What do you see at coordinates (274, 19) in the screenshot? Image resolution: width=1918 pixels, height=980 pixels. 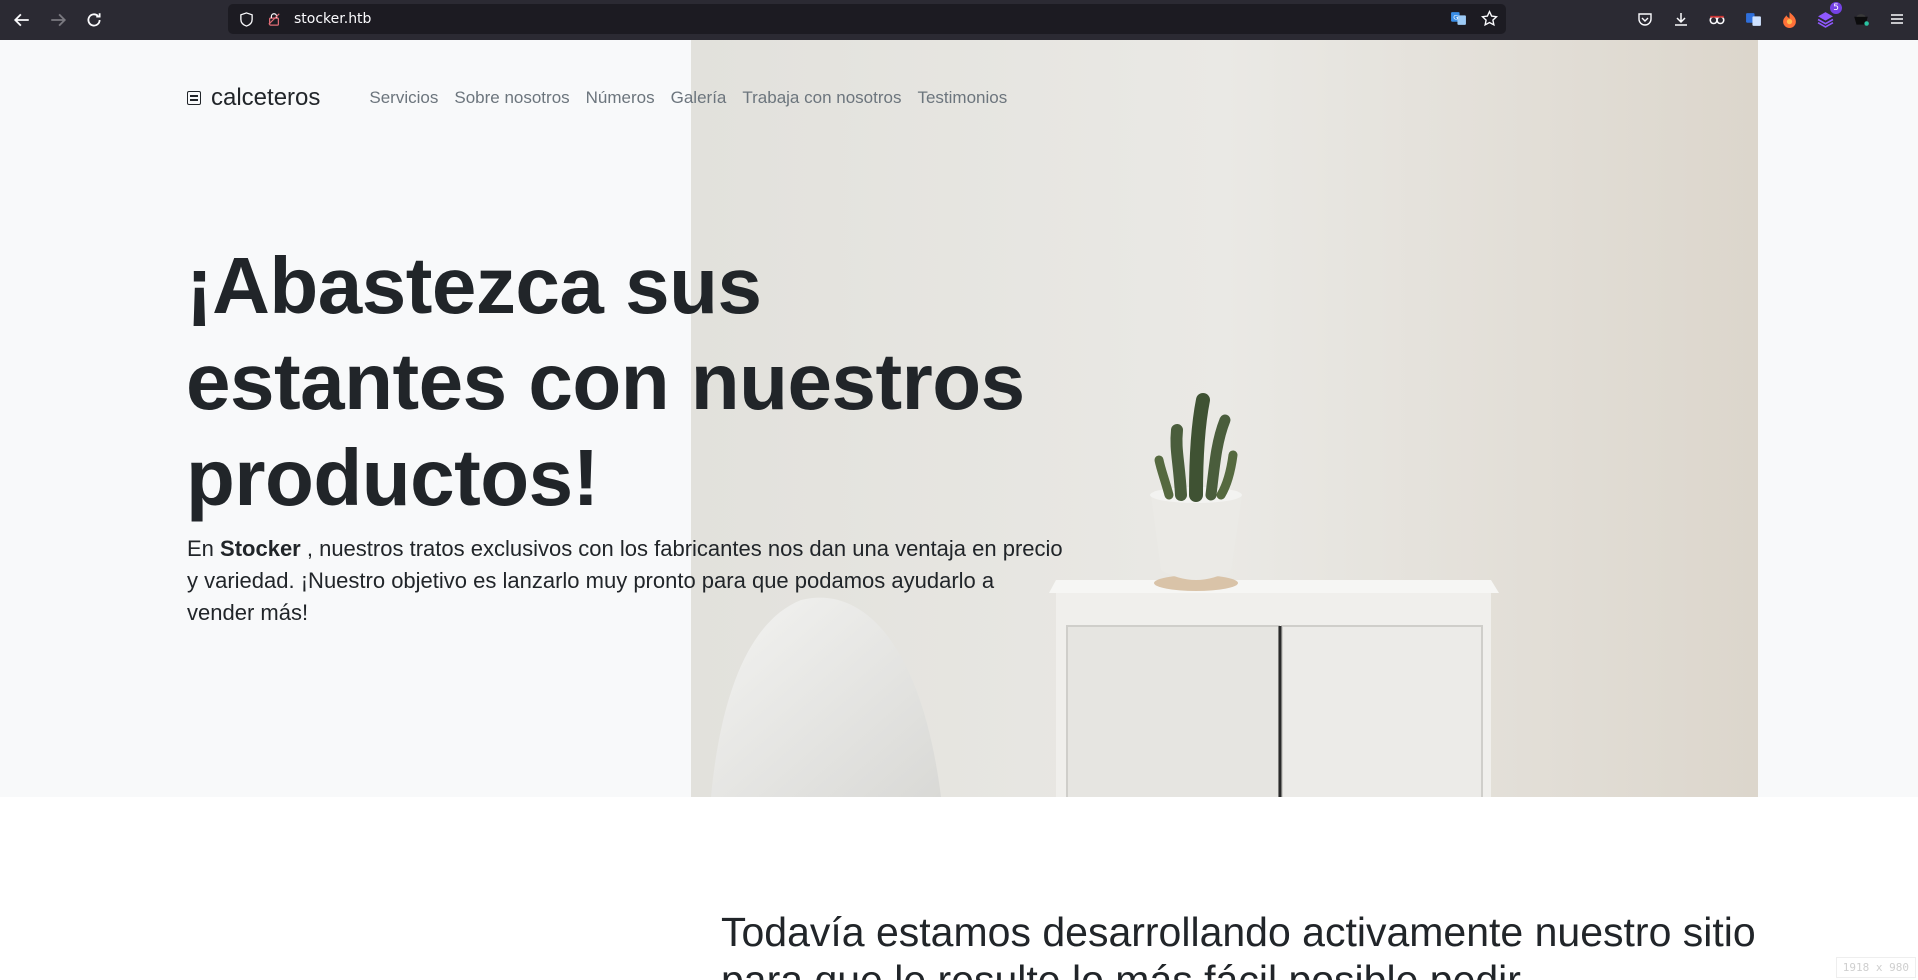 I see `lock-icon` at bounding box center [274, 19].